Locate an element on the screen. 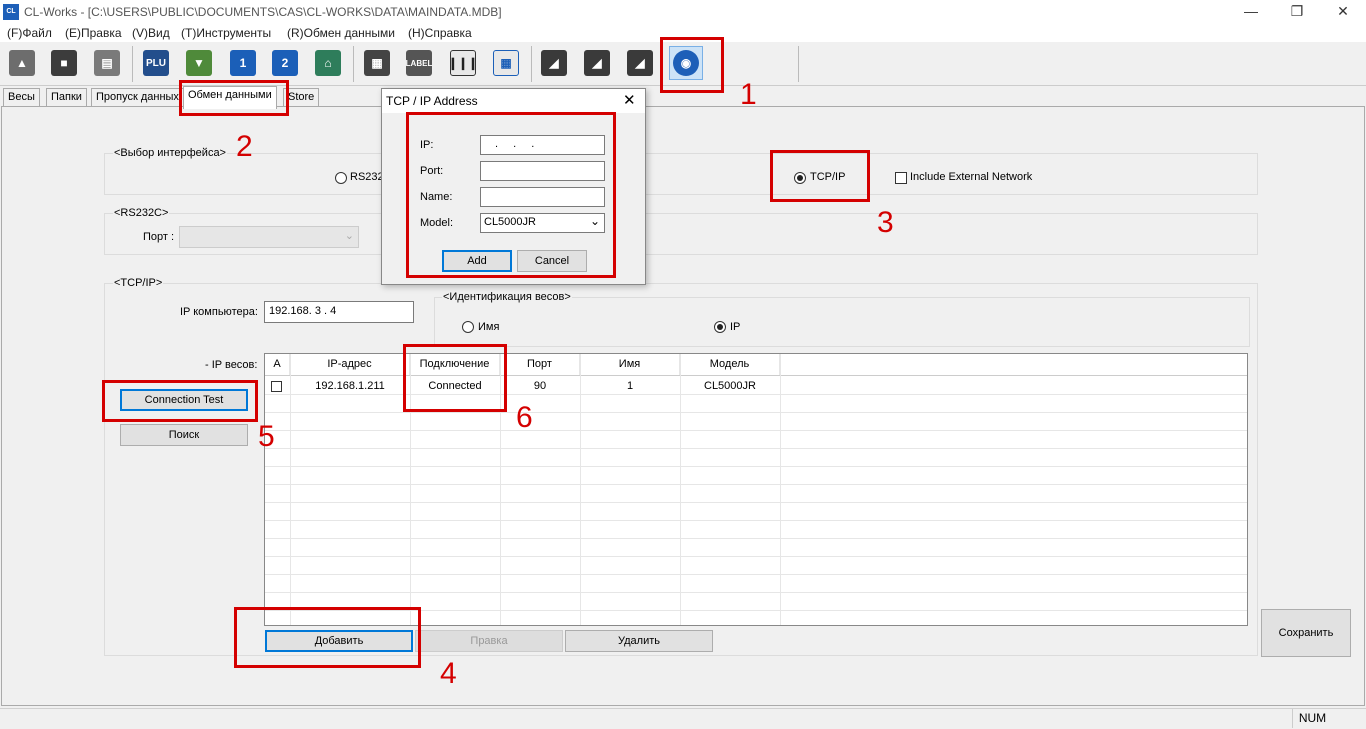  col-header-port: Порт is located at coordinates (540, 364).